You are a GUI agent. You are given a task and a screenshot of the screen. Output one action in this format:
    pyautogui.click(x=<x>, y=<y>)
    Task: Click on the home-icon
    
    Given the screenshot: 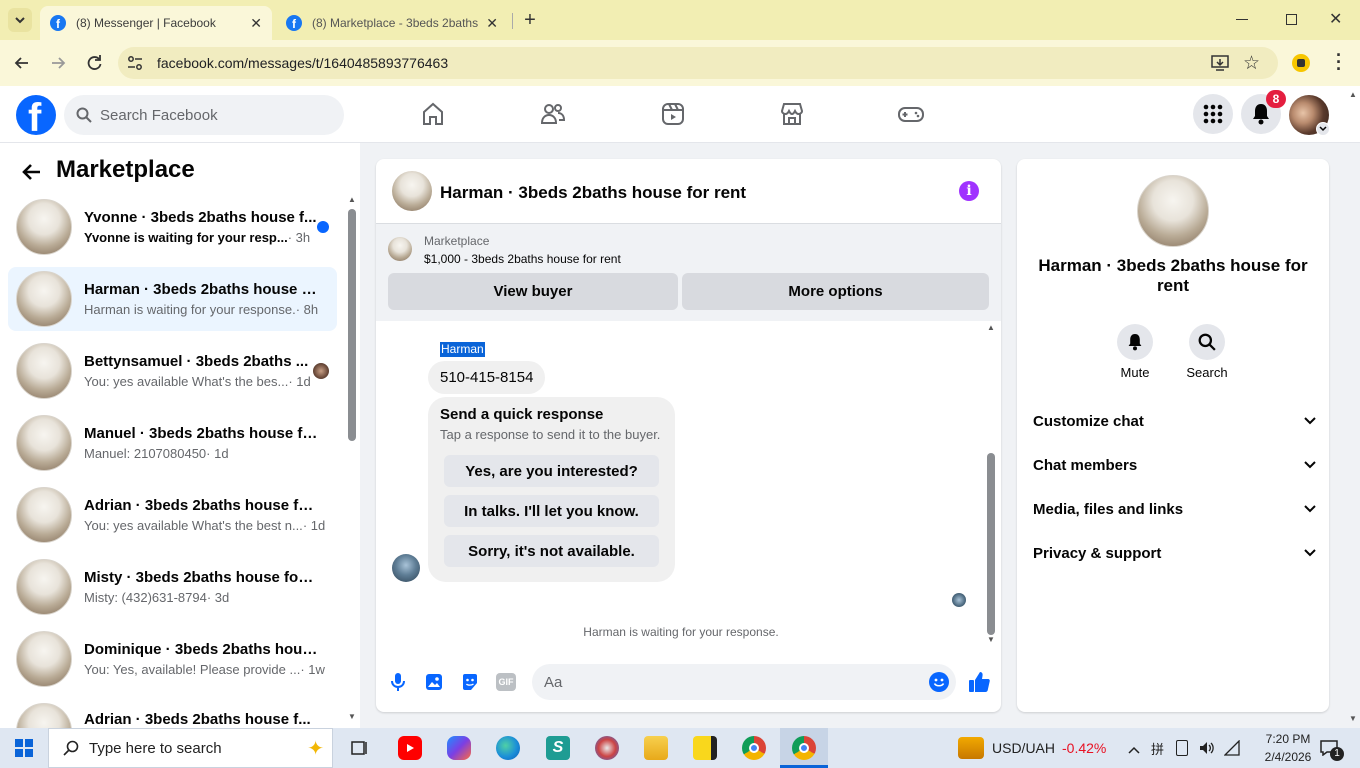 What is the action you would take?
    pyautogui.click(x=433, y=114)
    